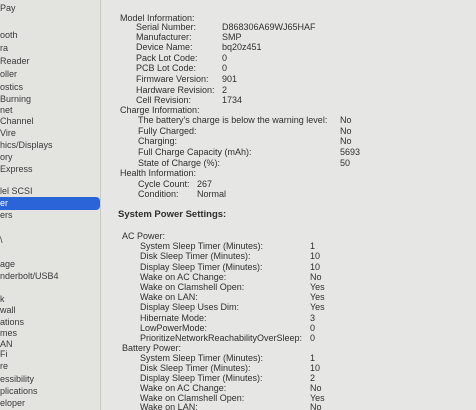  What do you see at coordinates (313, 338) in the screenshot?
I see `info-value: 0` at bounding box center [313, 338].